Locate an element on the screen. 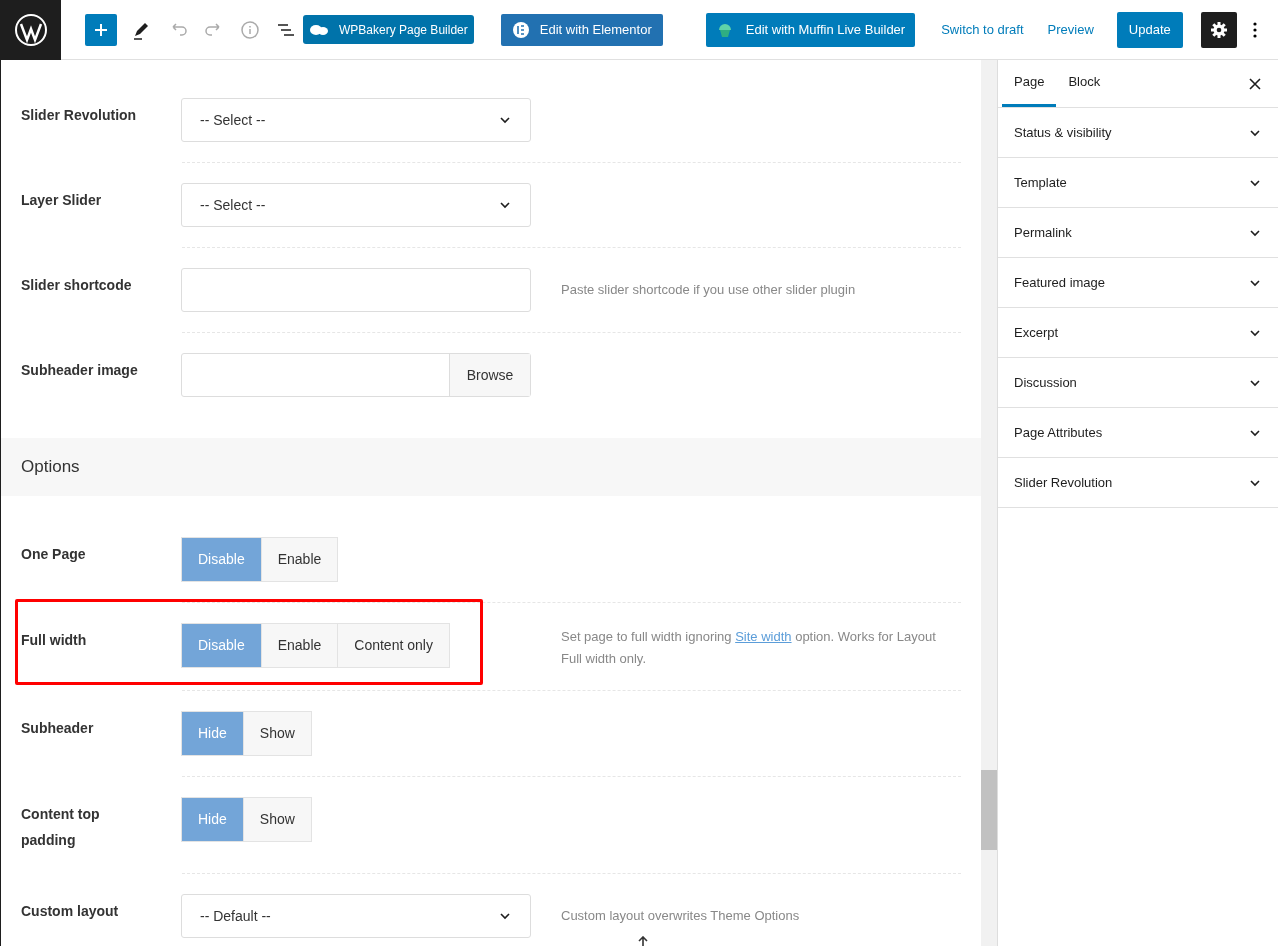  select-dropdown: -- Default -- is located at coordinates (356, 916).